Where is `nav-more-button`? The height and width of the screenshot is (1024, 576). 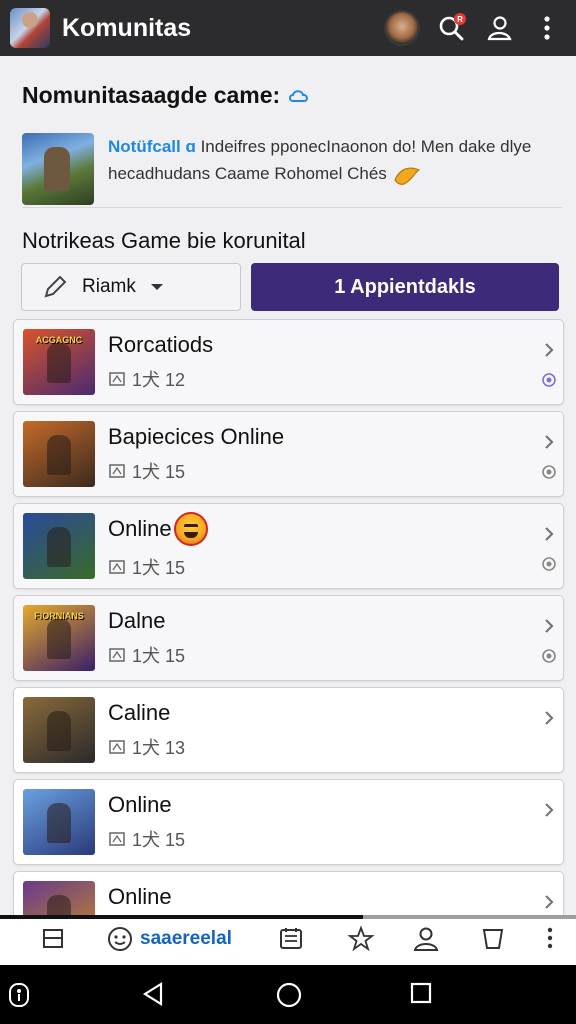
nav-more-button is located at coordinates (550, 938).